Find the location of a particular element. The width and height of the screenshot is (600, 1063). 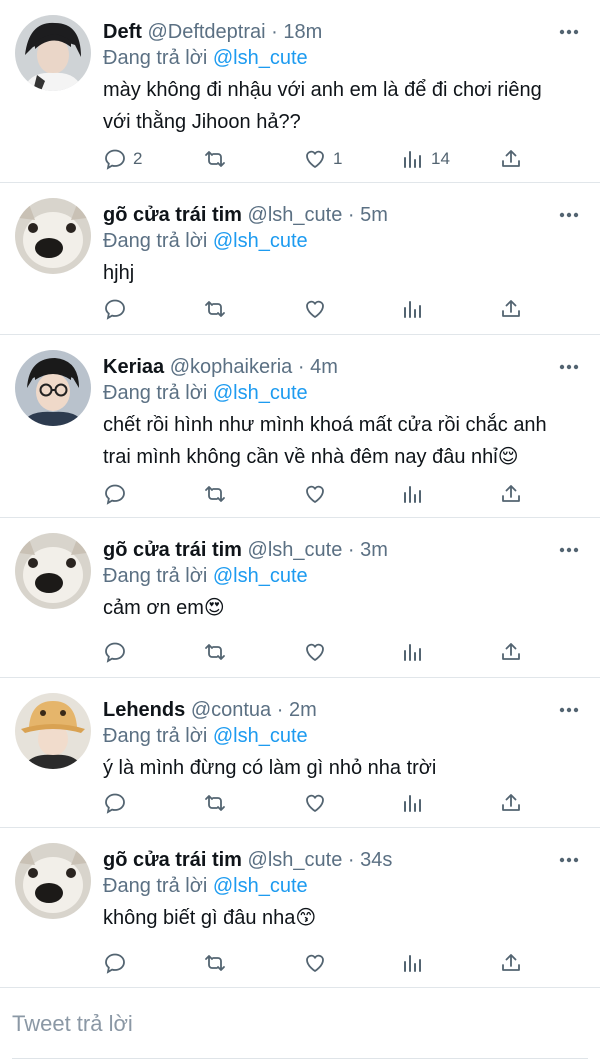

retweet-icon is located at coordinates (215, 159).